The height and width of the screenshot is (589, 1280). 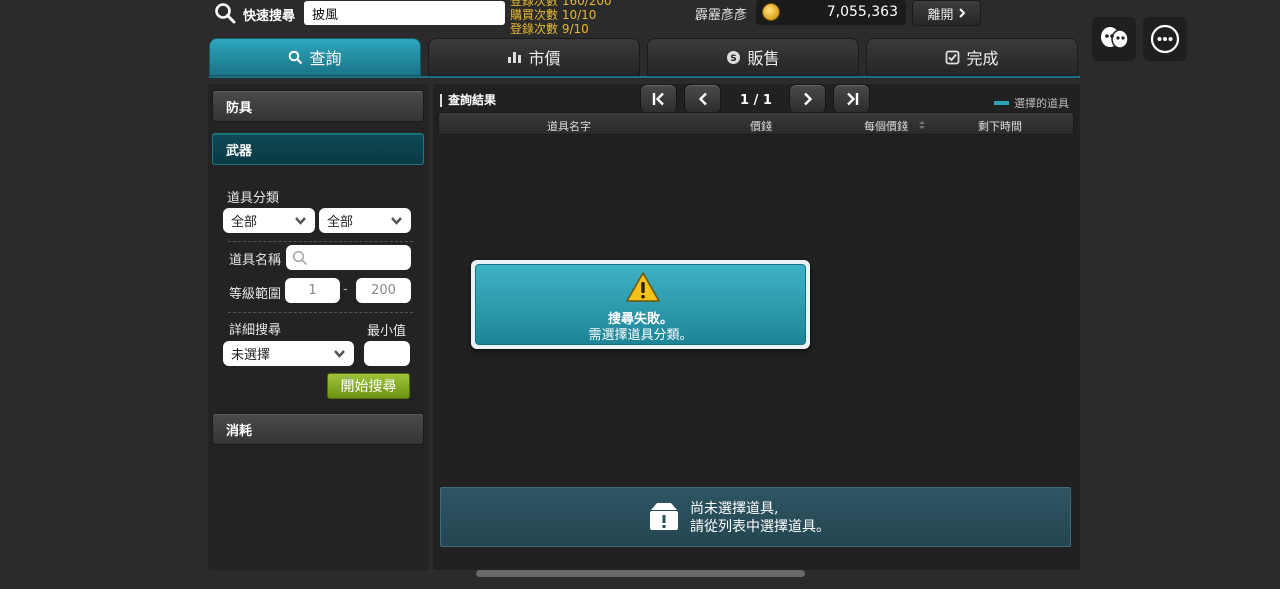 What do you see at coordinates (348, 257) in the screenshot?
I see `item-name-input` at bounding box center [348, 257].